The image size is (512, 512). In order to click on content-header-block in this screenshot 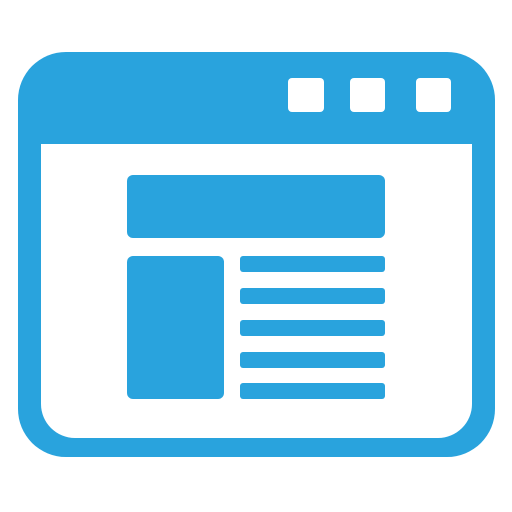, I will do `click(256, 206)`.